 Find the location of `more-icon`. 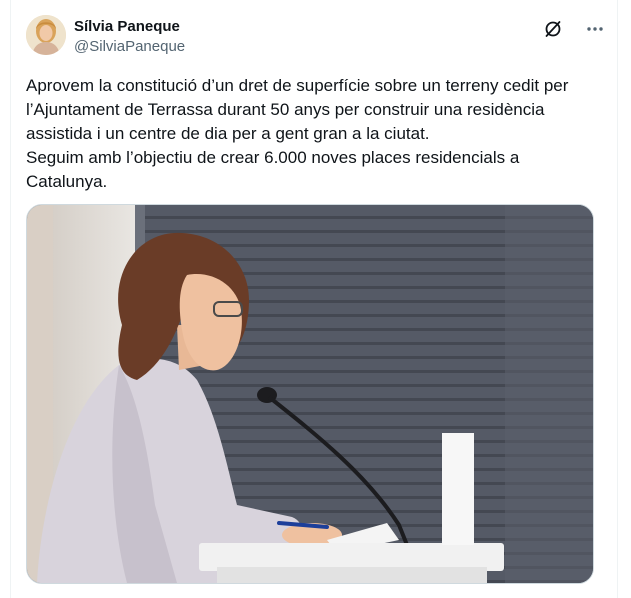

more-icon is located at coordinates (595, 29).